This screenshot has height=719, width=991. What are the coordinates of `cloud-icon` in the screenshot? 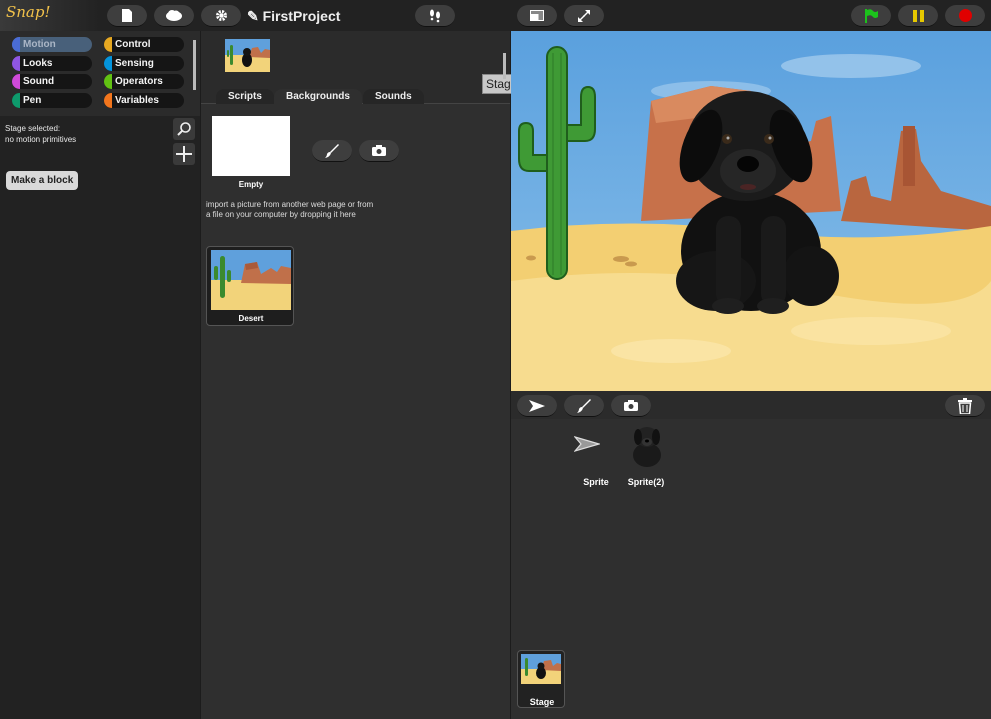 It's located at (174, 15).